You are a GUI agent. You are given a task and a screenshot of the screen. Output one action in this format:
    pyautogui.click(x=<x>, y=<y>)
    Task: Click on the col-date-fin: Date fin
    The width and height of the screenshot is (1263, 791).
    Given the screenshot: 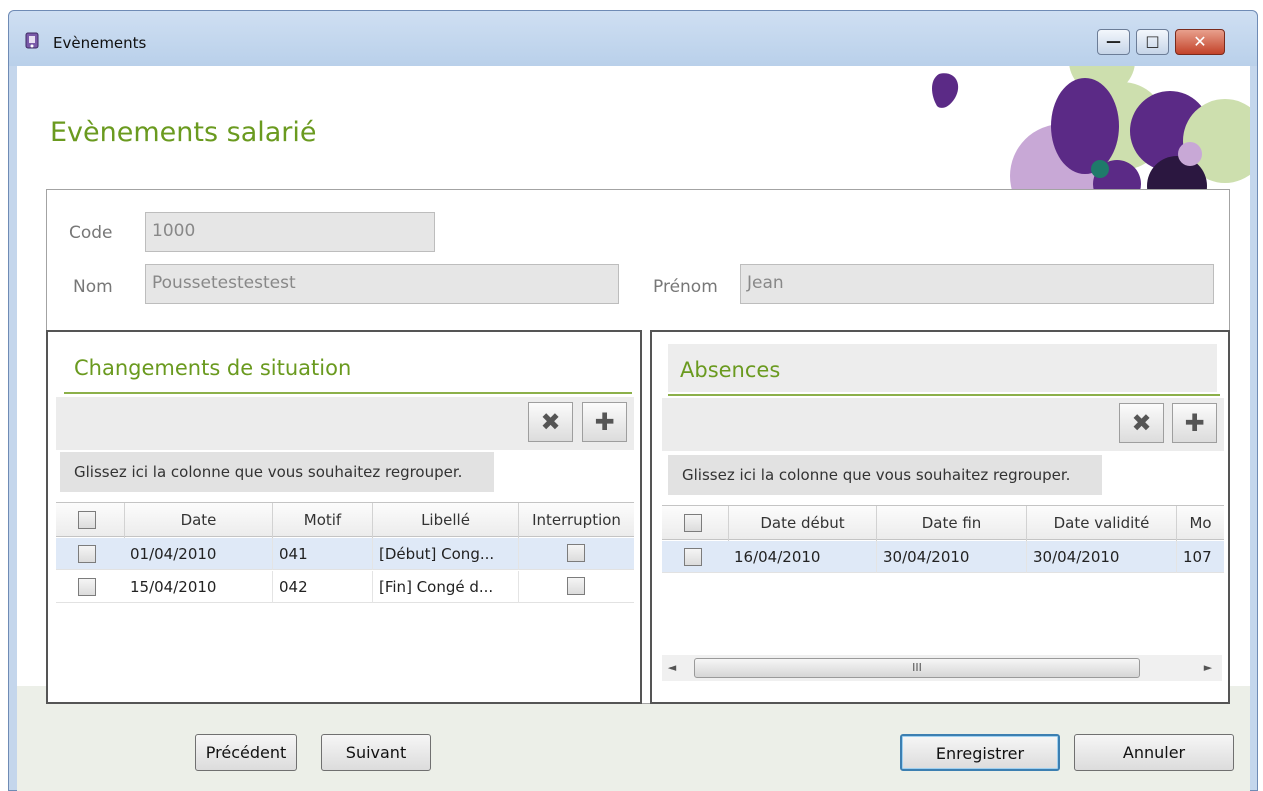 What is the action you would take?
    pyautogui.click(x=951, y=523)
    